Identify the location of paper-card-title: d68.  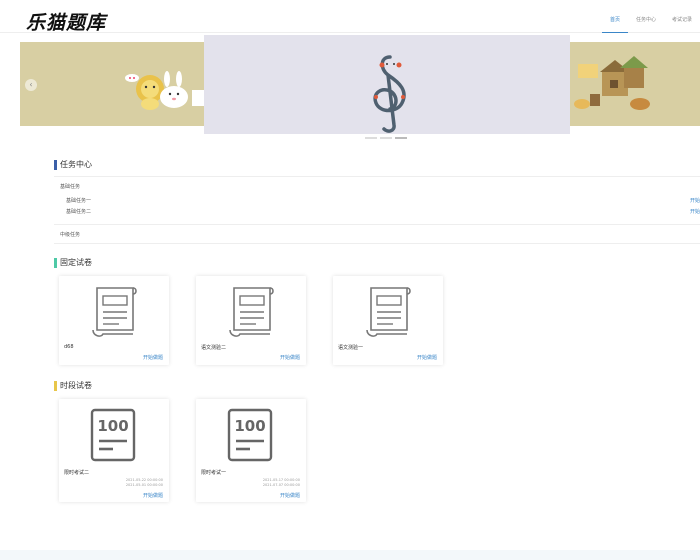
(69, 347).